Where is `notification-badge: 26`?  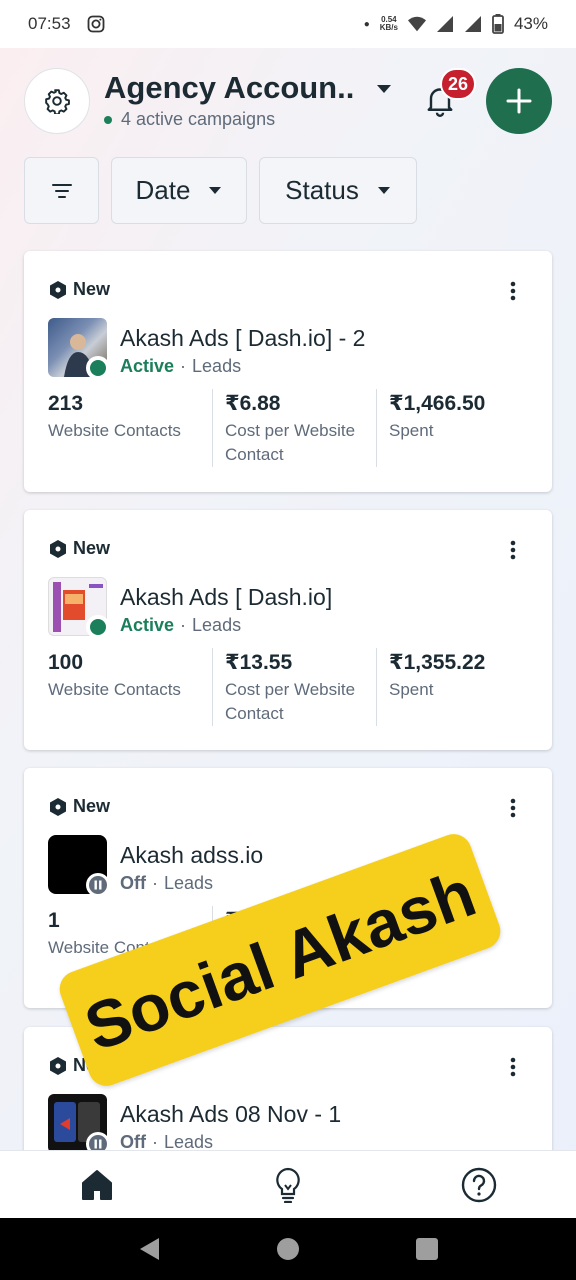 notification-badge: 26 is located at coordinates (458, 84).